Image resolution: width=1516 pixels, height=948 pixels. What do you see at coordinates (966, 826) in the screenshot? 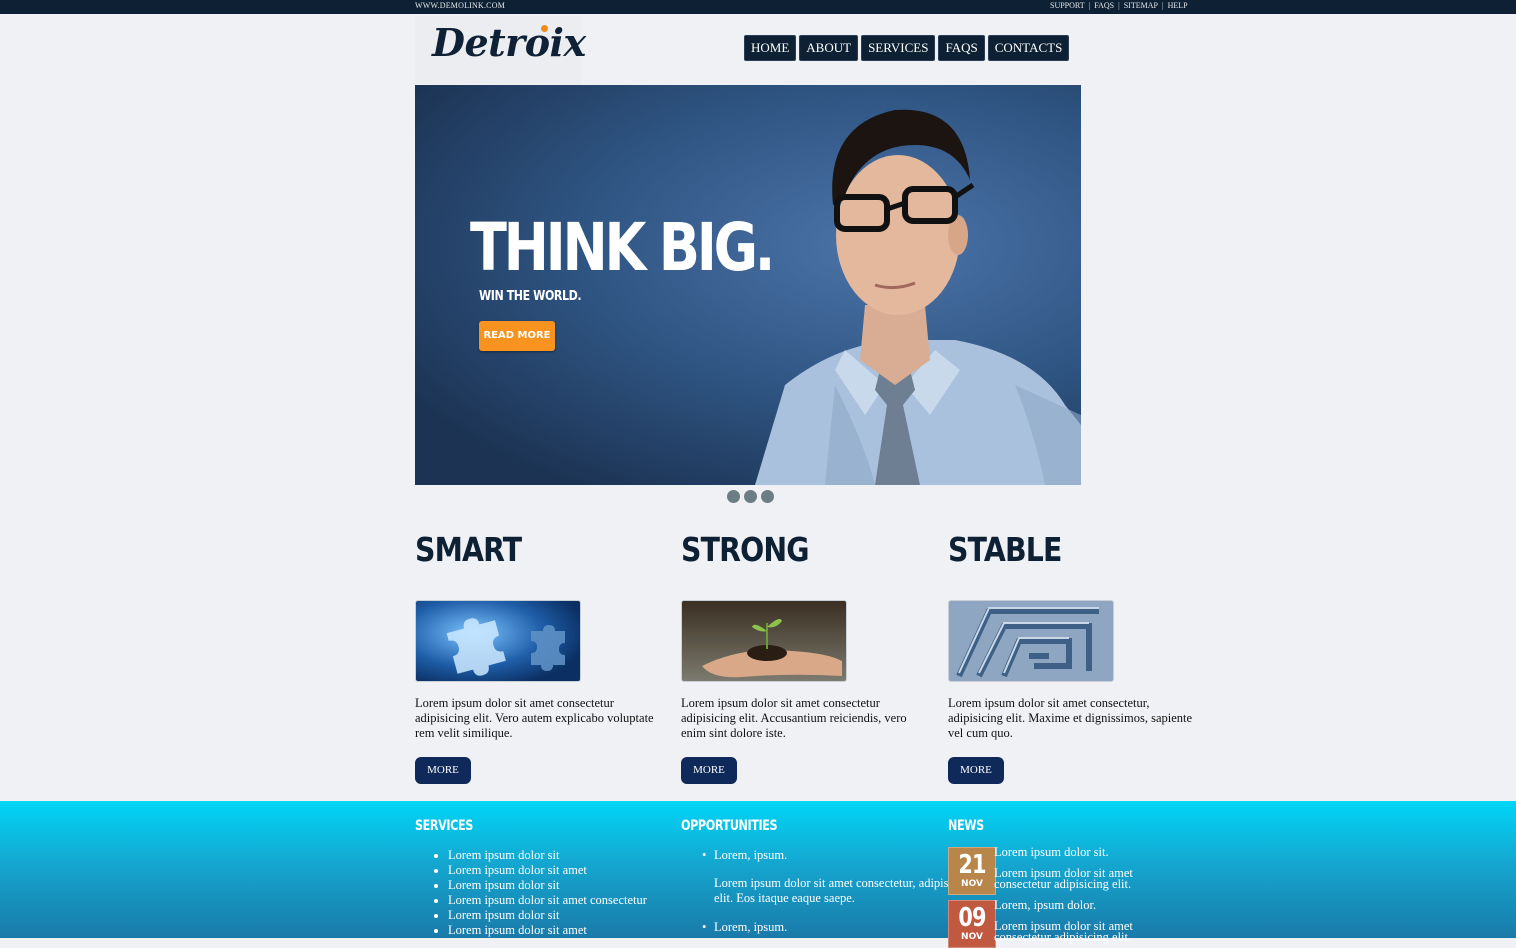
I see `footer-heading: NEWS` at bounding box center [966, 826].